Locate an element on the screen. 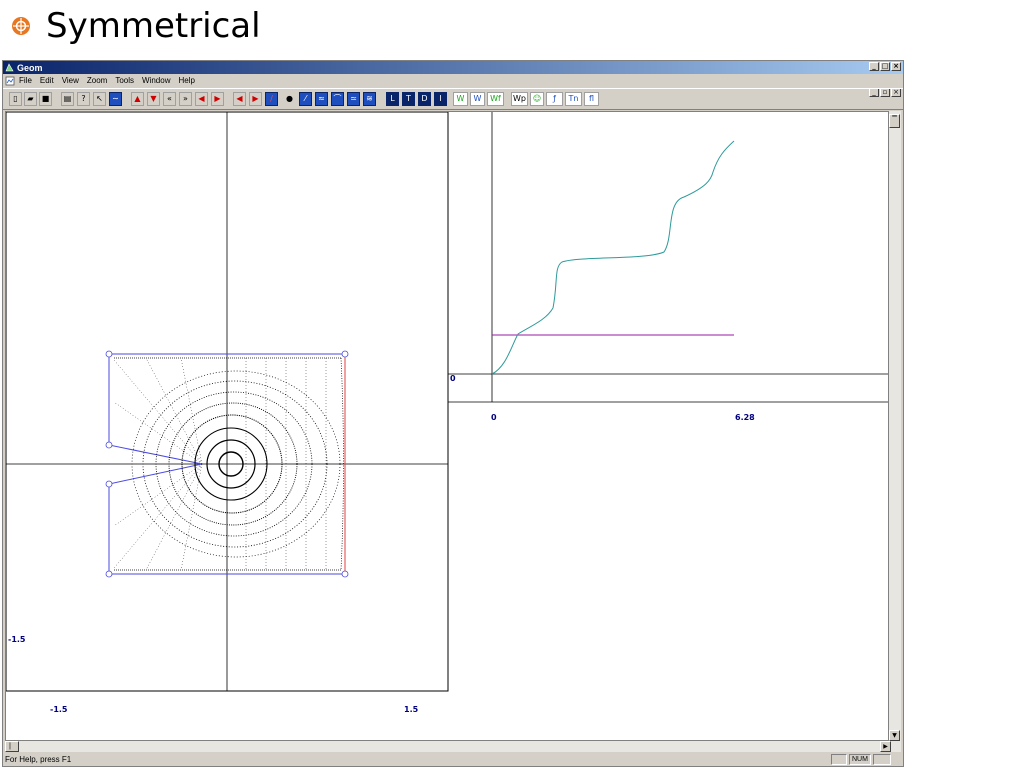 The height and width of the screenshot is (768, 1024). wf-tool-icon: Wf is located at coordinates (495, 99).